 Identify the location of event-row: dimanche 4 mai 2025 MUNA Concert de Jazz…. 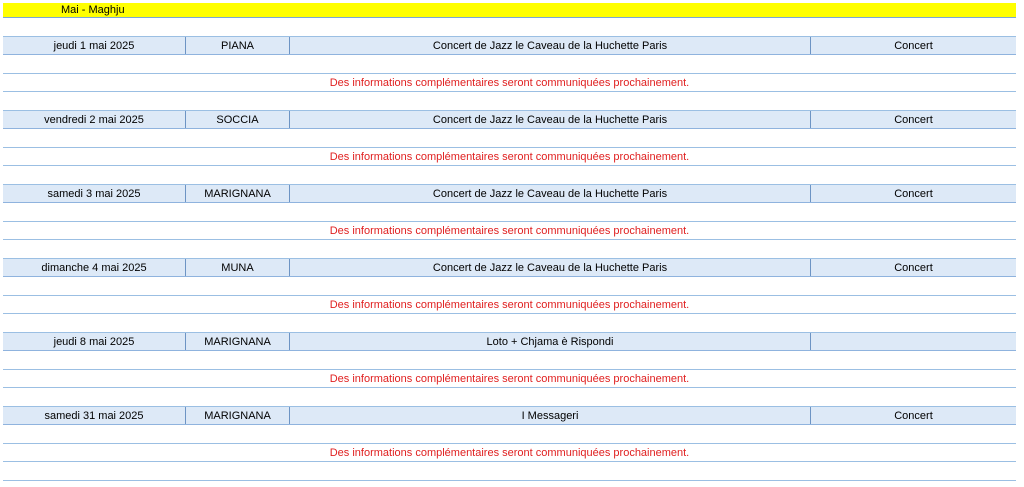
(509, 268).